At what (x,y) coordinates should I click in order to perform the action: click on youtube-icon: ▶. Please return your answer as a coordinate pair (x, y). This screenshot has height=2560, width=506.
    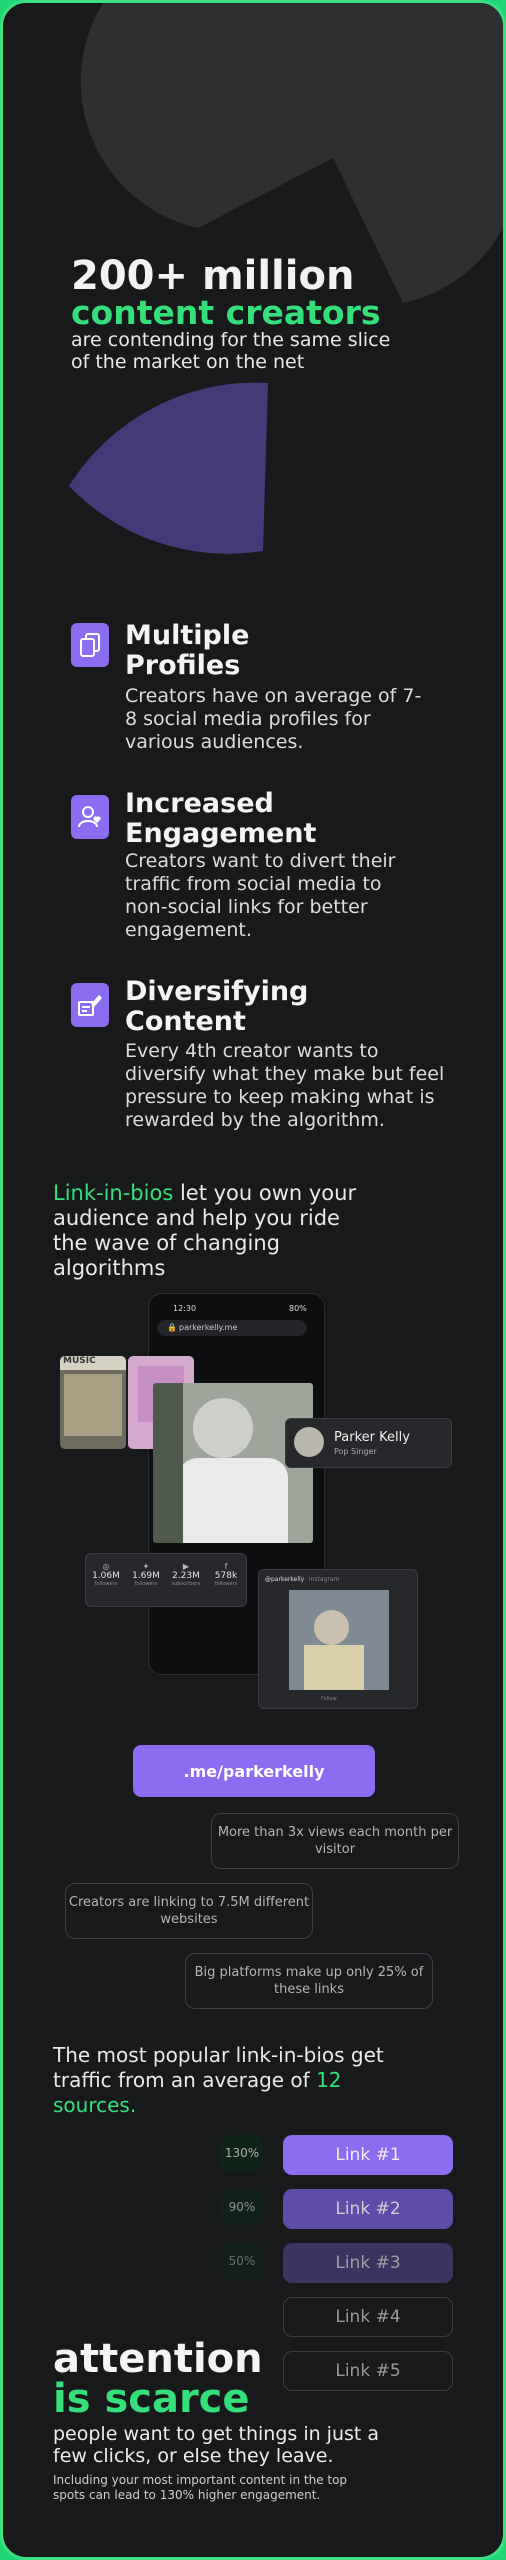
    Looking at the image, I should click on (186, 1566).